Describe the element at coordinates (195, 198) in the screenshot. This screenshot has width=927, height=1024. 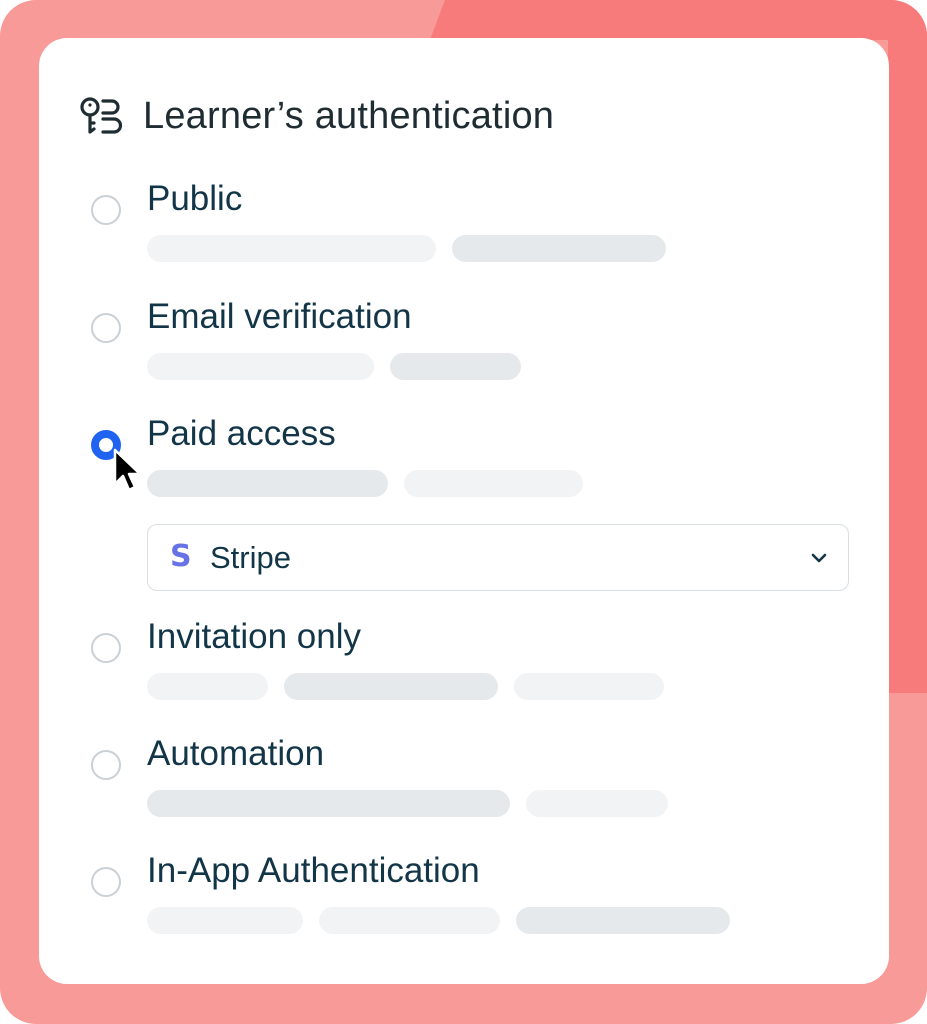
I see `option-label-public: Public` at that location.